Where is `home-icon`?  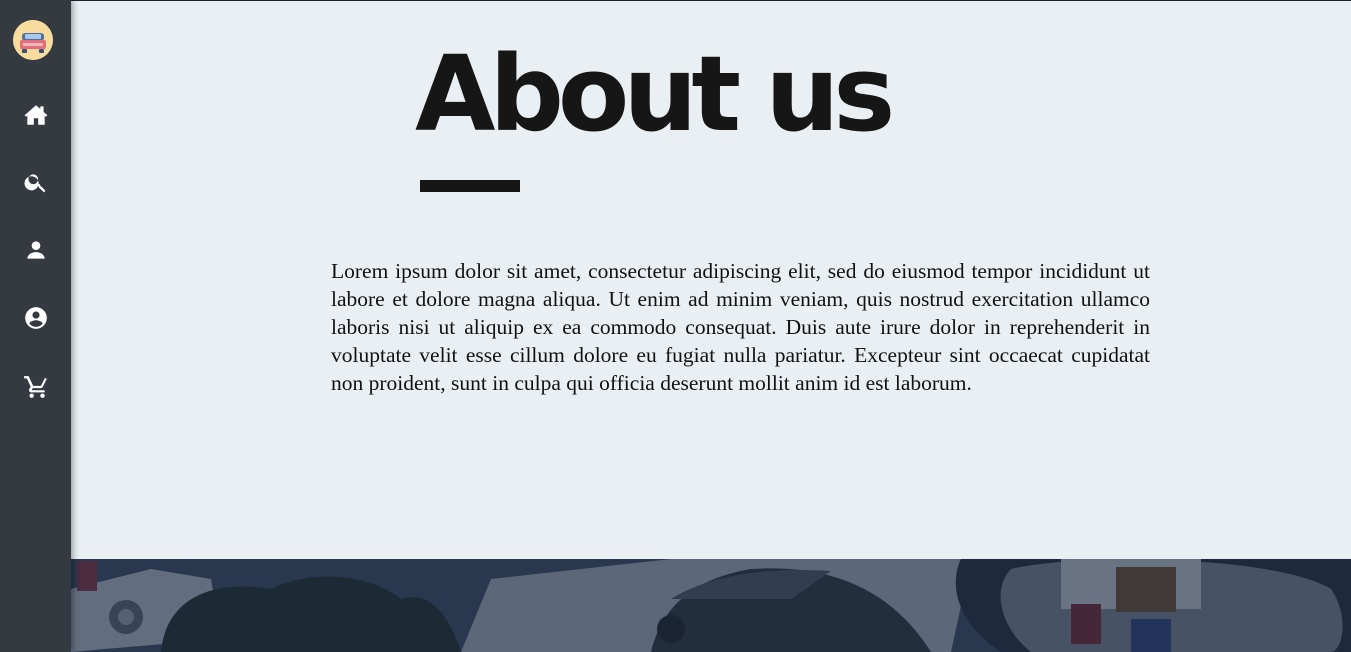 home-icon is located at coordinates (35, 115).